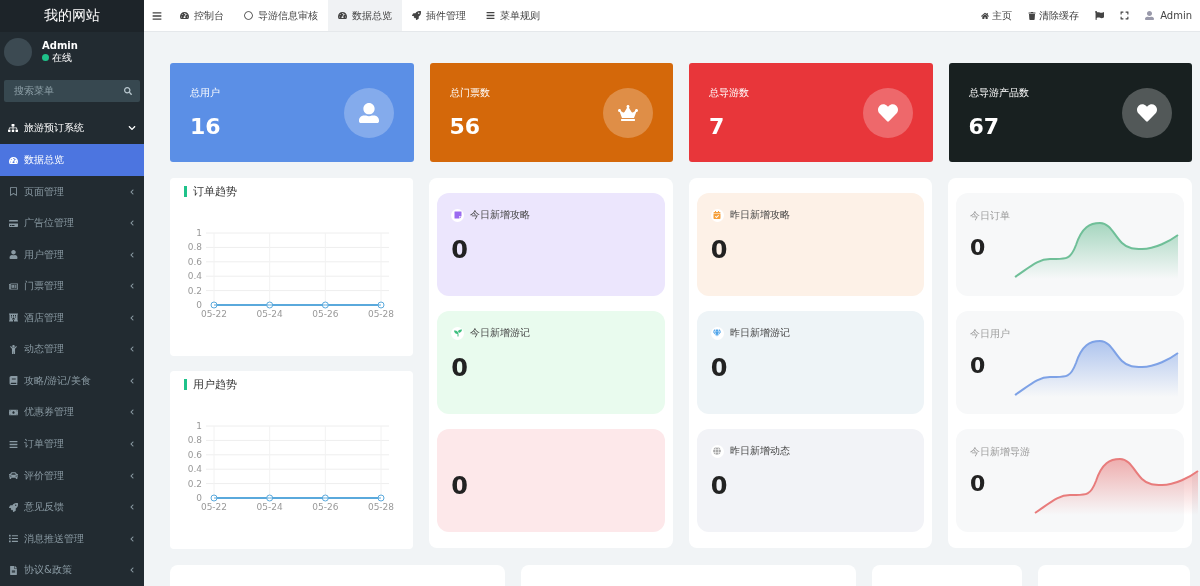  I want to click on sidebar-item: 意见反馈, so click(72, 507).